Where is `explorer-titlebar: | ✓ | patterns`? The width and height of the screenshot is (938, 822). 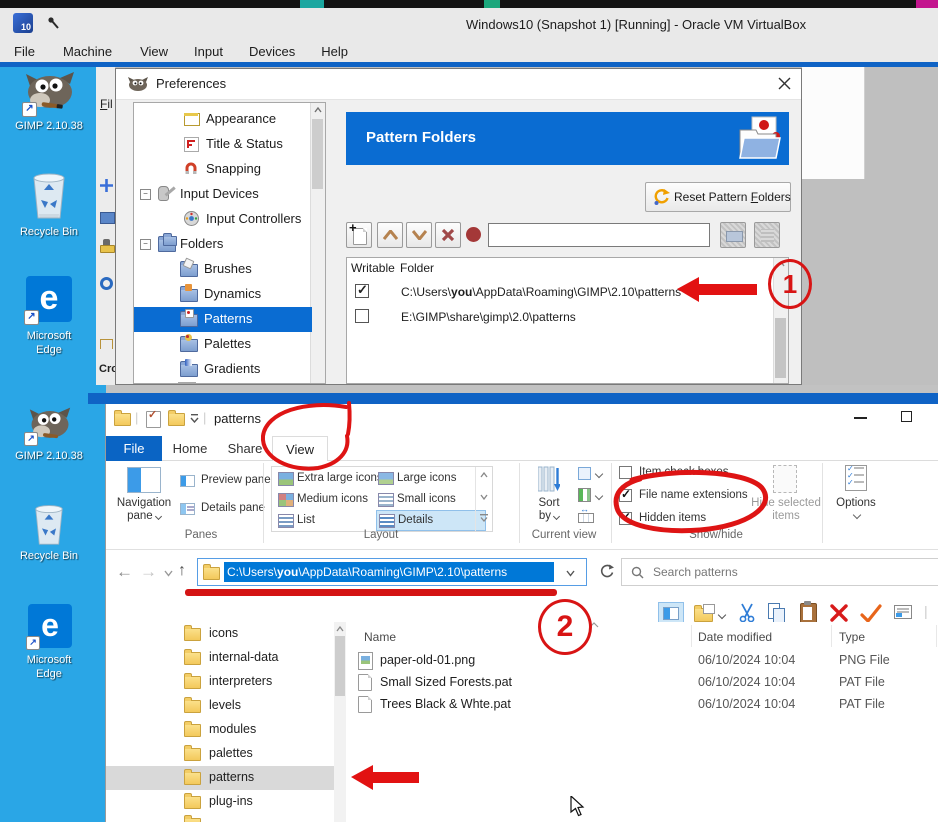
explorer-titlebar: | ✓ | patterns is located at coordinates (522, 419).